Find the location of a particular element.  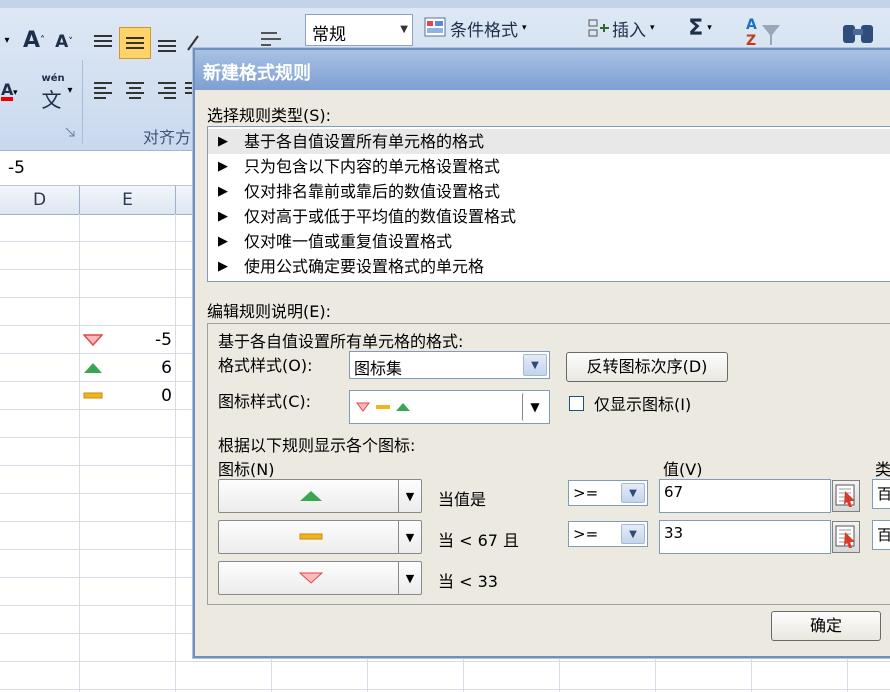

sigma-icon: Σ is located at coordinates (696, 28).